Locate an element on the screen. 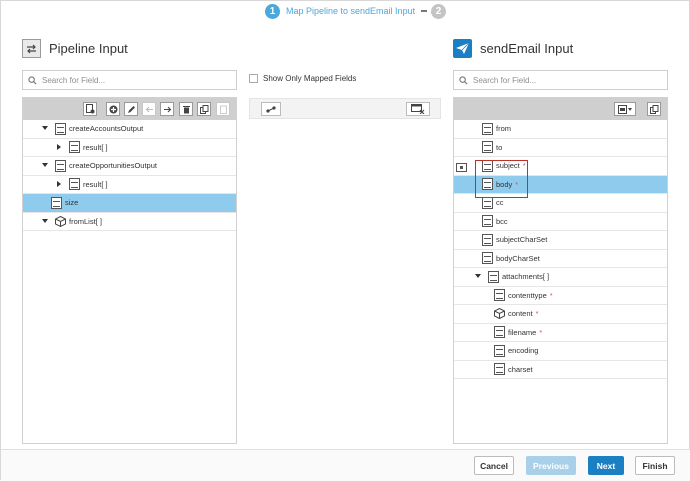  field-label: contenttype is located at coordinates (527, 295).